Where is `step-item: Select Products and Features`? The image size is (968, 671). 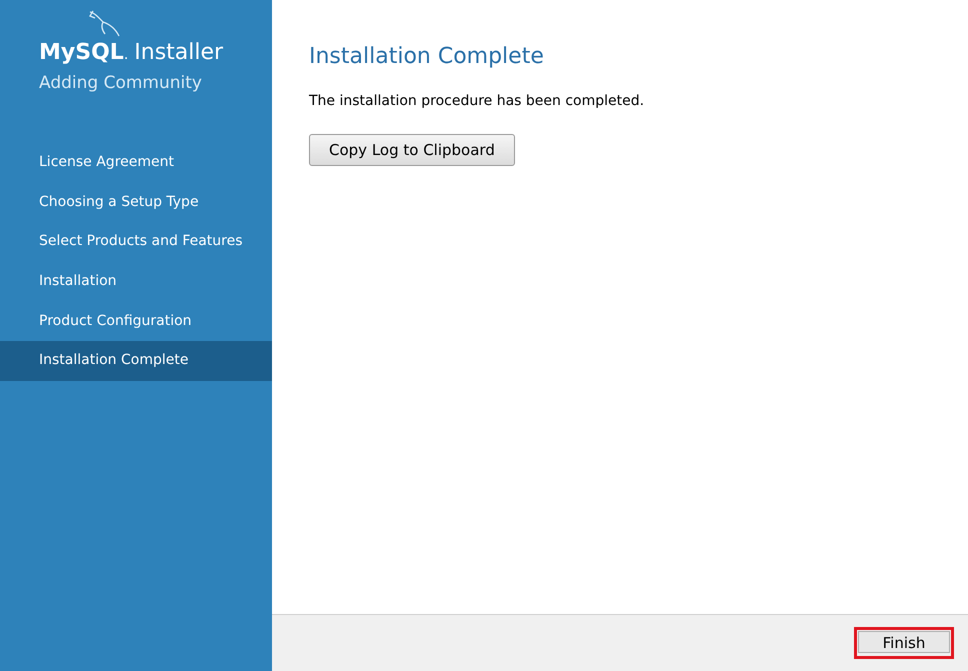 step-item: Select Products and Features is located at coordinates (141, 242).